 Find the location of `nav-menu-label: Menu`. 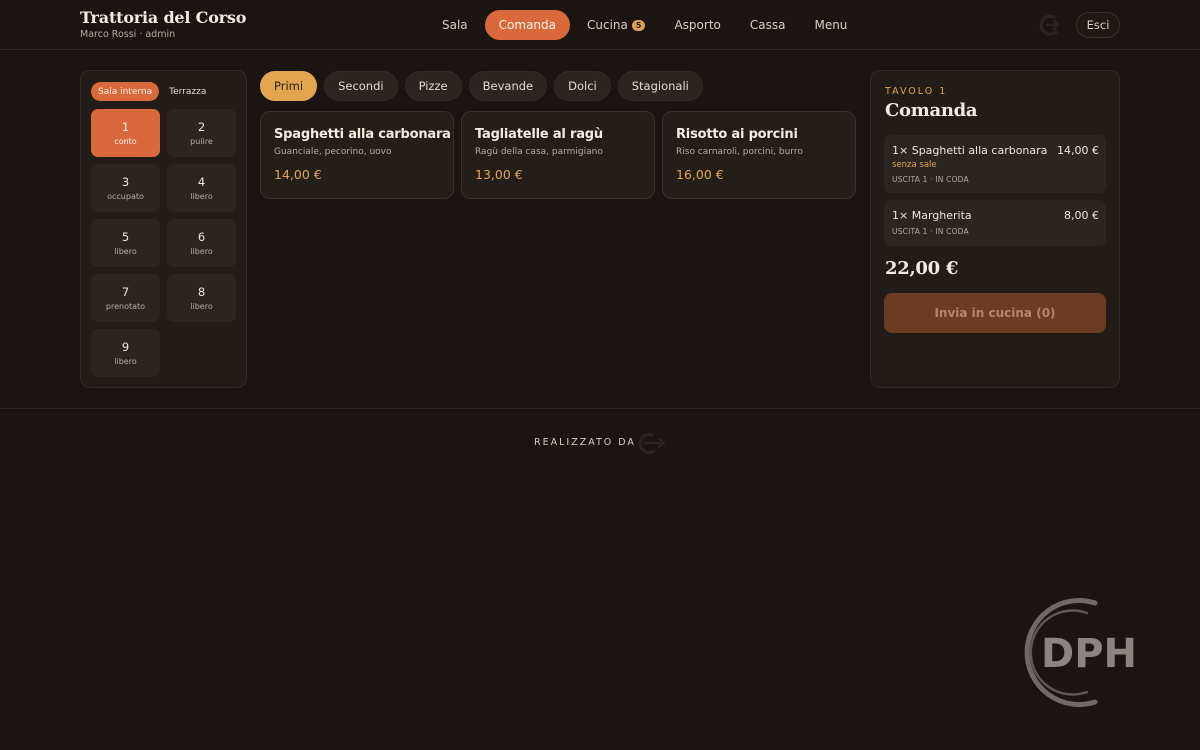

nav-menu-label: Menu is located at coordinates (831, 25).